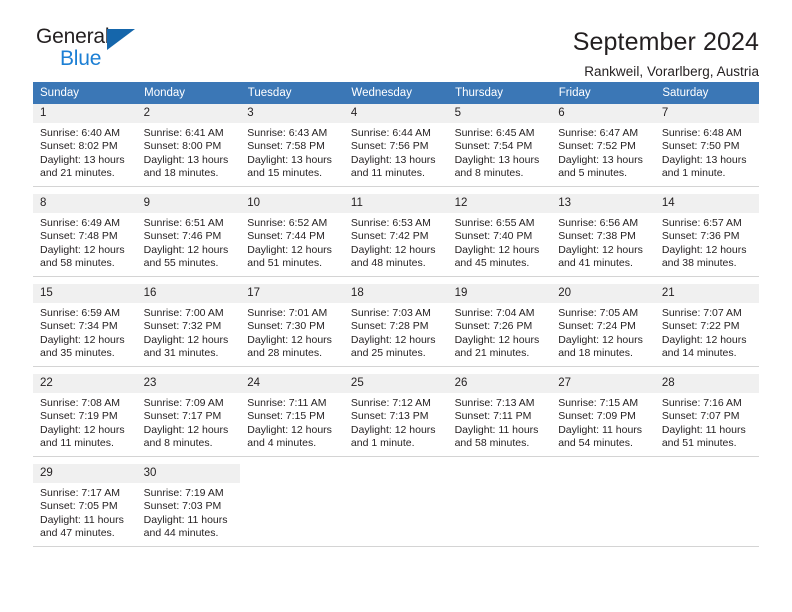 This screenshot has height=612, width=792. What do you see at coordinates (494, 403) in the screenshot?
I see `sunrise-text: Sunrise: 7:13 AM` at bounding box center [494, 403].